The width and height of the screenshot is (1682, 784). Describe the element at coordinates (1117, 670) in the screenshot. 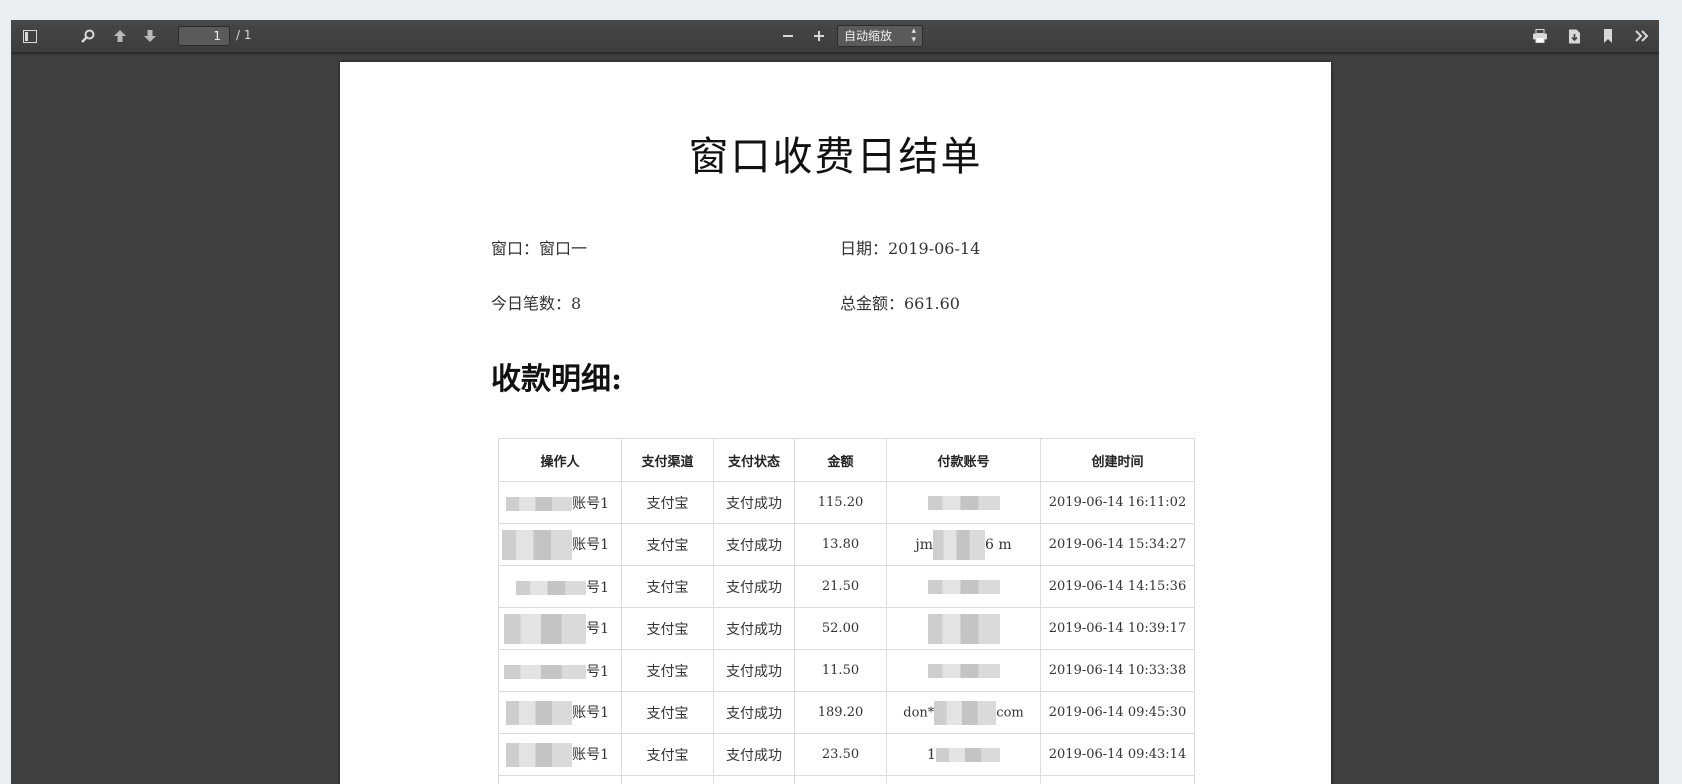

I see `created-time-cell: 2019-06-14 10:33:38` at that location.